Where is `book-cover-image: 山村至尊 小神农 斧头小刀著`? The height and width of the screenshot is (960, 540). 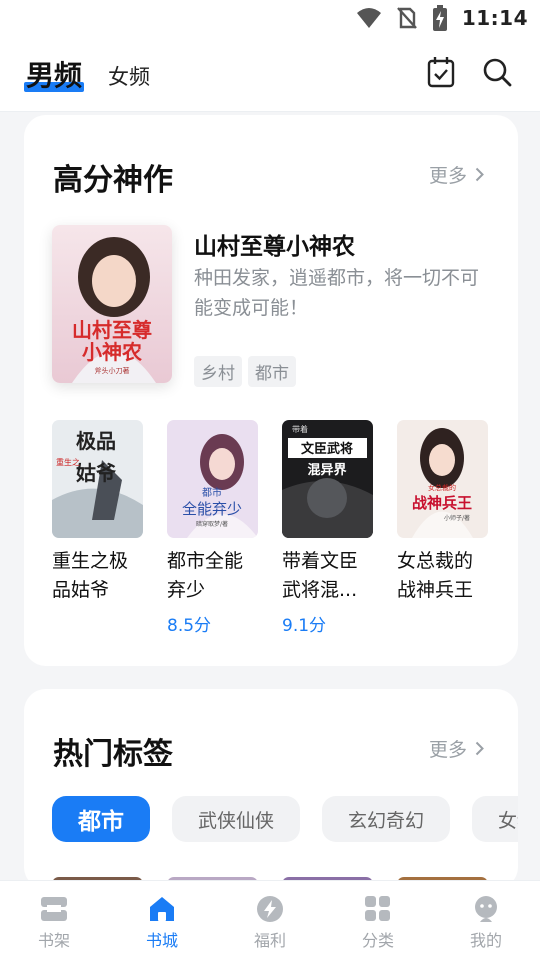 book-cover-image: 山村至尊 小神农 斧头小刀著 is located at coordinates (112, 304).